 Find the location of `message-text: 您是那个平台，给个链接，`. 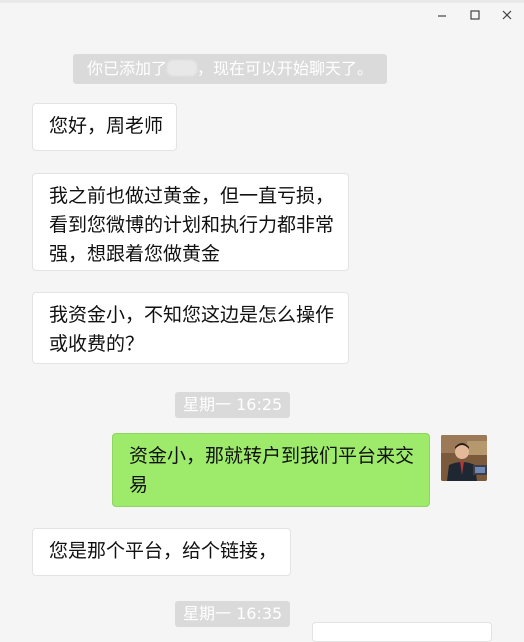

message-text: 您是那个平台，给个链接， is located at coordinates (163, 551).